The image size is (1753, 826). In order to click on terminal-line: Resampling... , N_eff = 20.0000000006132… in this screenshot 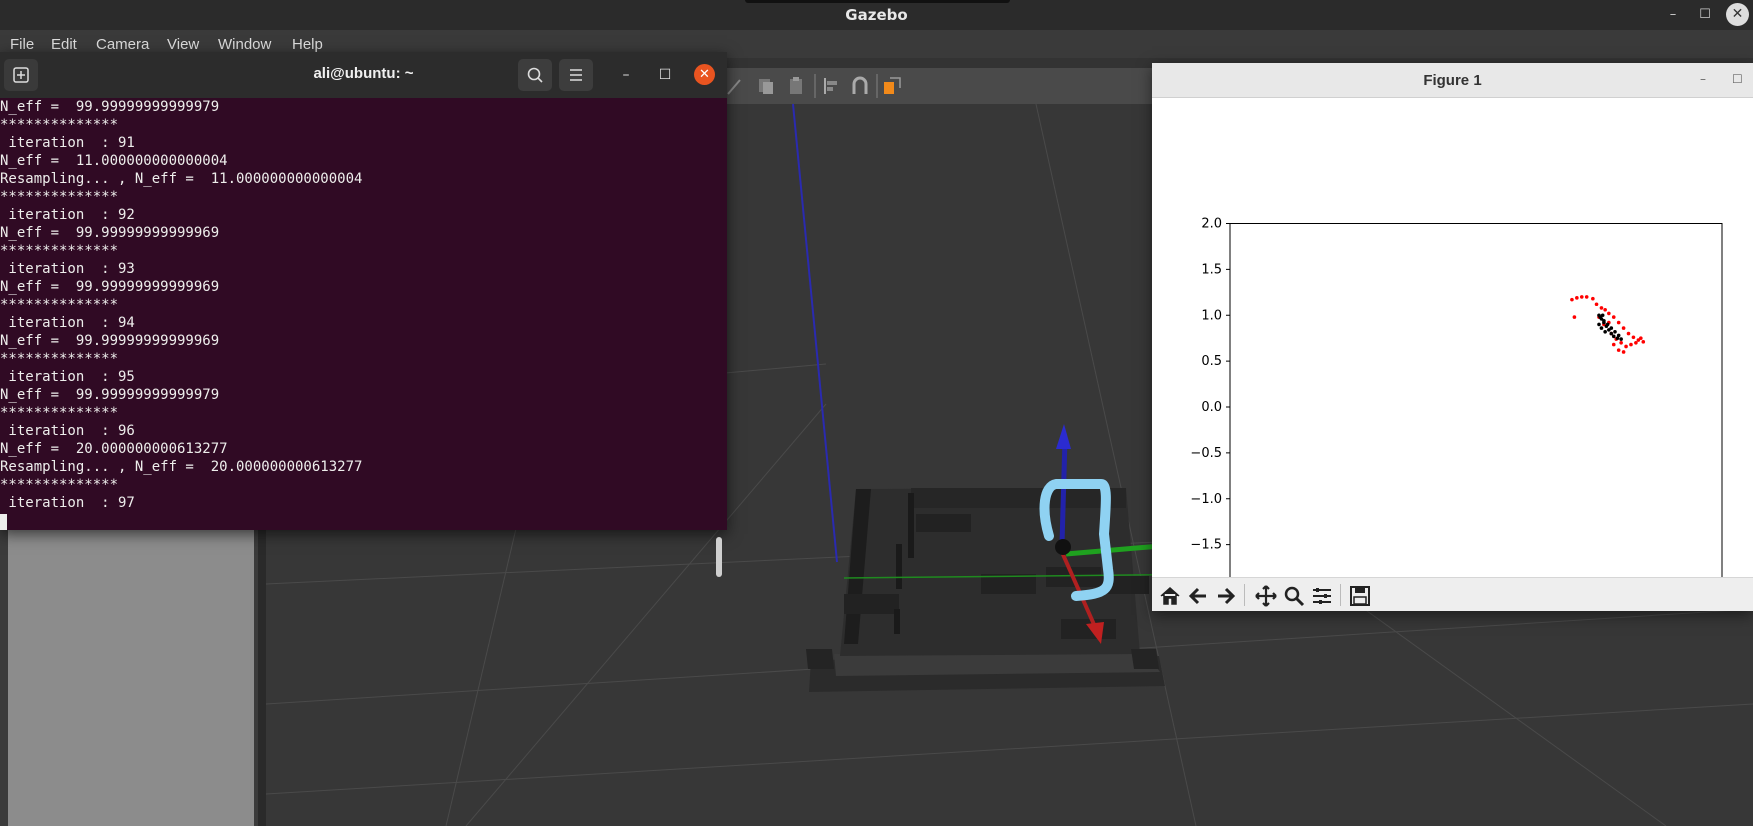, I will do `click(181, 467)`.